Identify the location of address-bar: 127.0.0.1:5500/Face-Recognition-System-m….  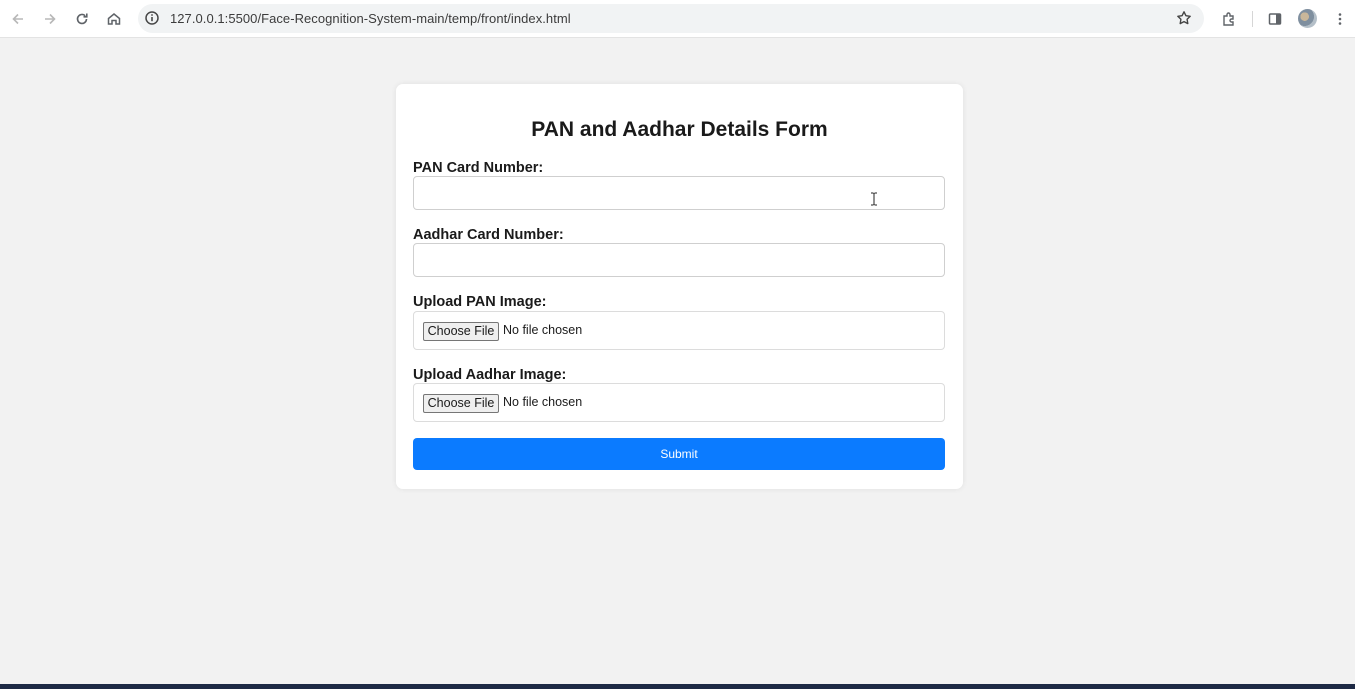
(671, 18).